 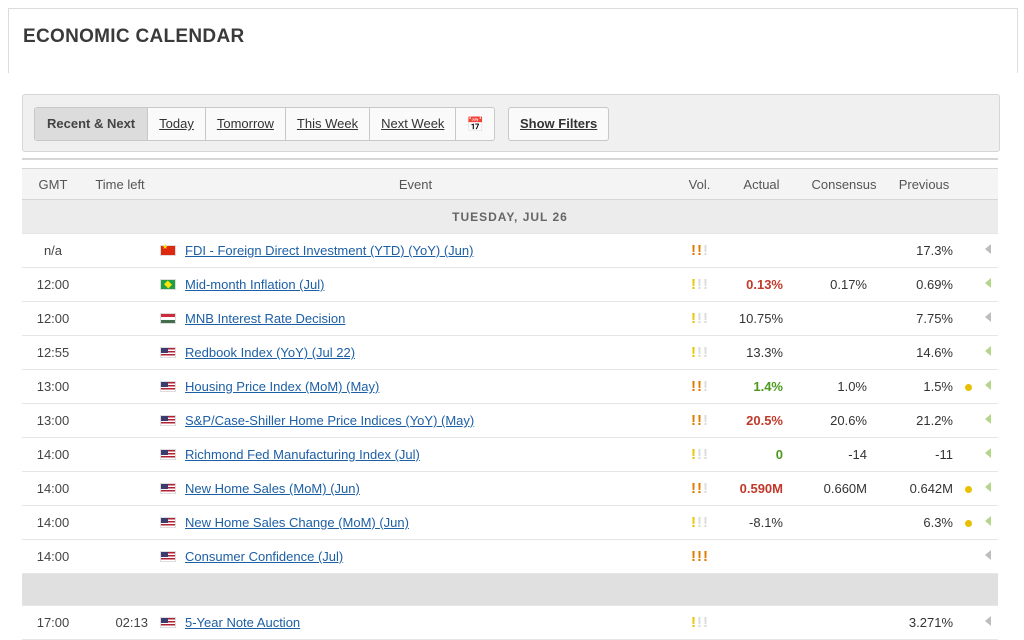 I want to click on row-actual: -8.1%, so click(x=761, y=522).